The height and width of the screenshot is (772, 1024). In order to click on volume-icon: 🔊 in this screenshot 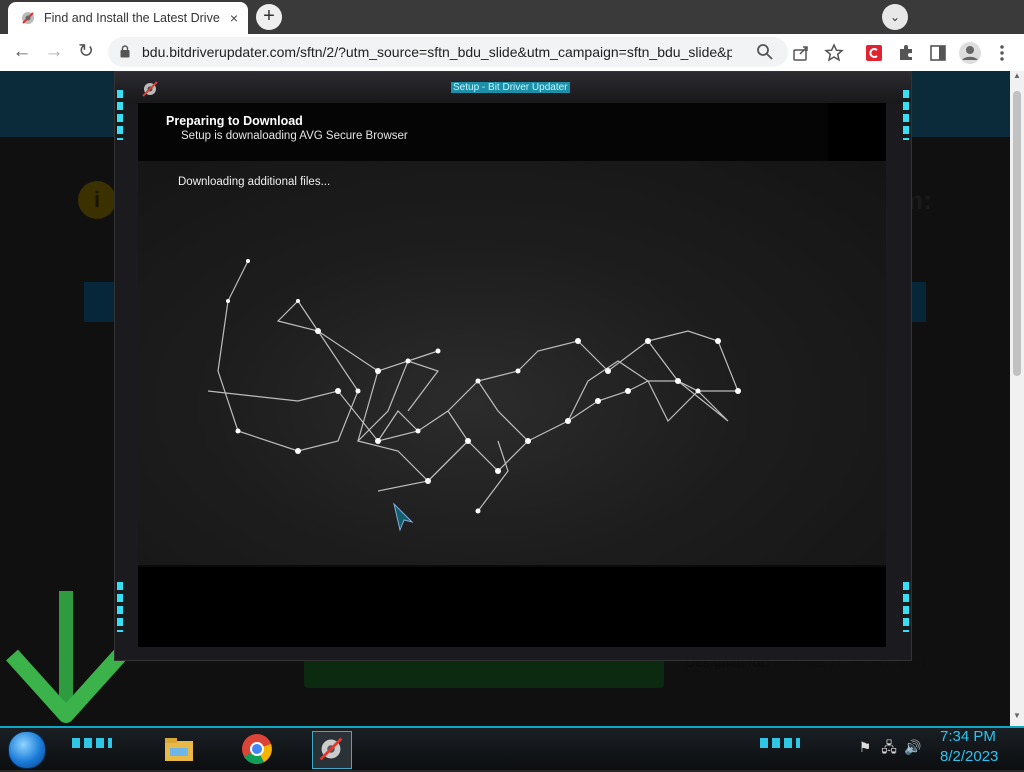, I will do `click(913, 747)`.